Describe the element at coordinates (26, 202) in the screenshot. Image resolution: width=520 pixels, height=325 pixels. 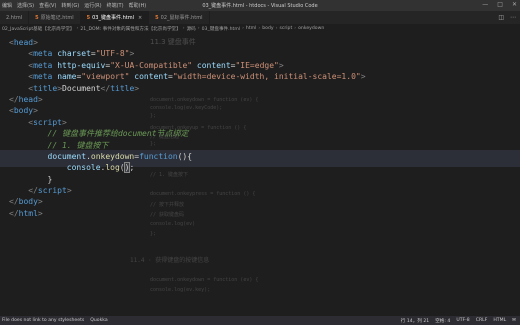
I see `code-line: </body>` at that location.